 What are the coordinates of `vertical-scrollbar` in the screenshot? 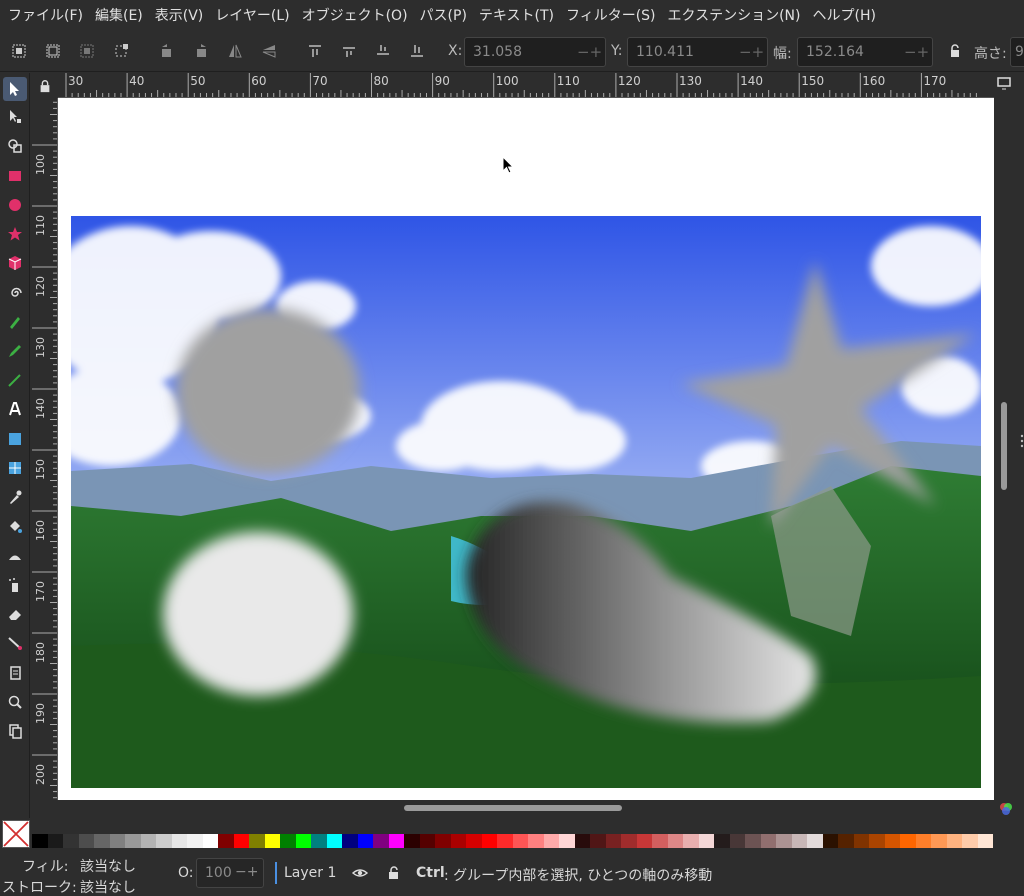 It's located at (1004, 446).